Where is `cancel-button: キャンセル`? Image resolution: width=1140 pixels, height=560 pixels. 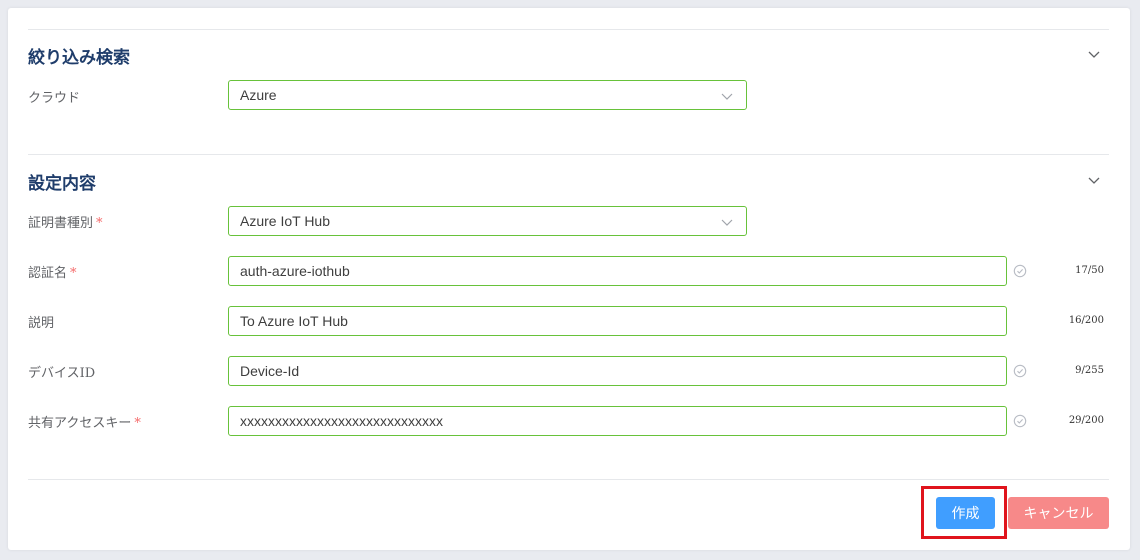
cancel-button: キャンセル is located at coordinates (1058, 513).